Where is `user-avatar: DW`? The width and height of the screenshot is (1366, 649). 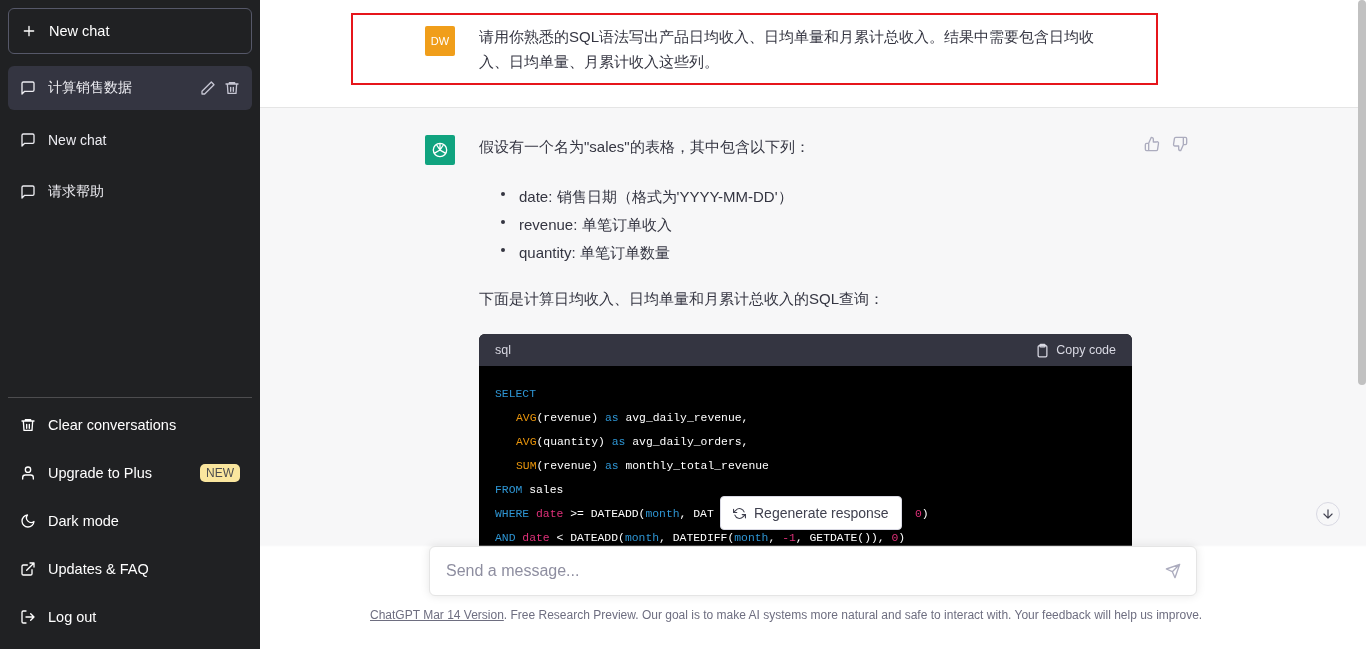 user-avatar: DW is located at coordinates (440, 41).